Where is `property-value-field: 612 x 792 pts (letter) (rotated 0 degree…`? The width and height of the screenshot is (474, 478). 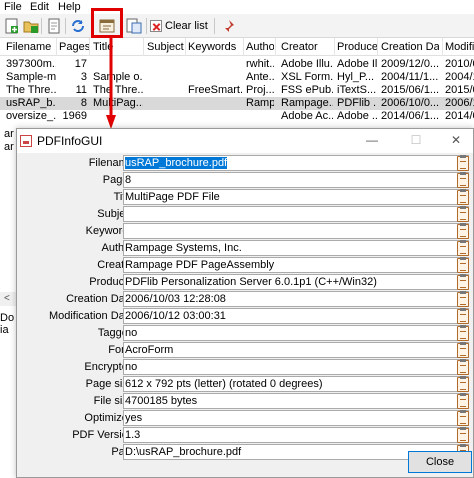
property-value-field: 612 x 792 pts (letter) (rotated 0 degree… is located at coordinates (296, 384).